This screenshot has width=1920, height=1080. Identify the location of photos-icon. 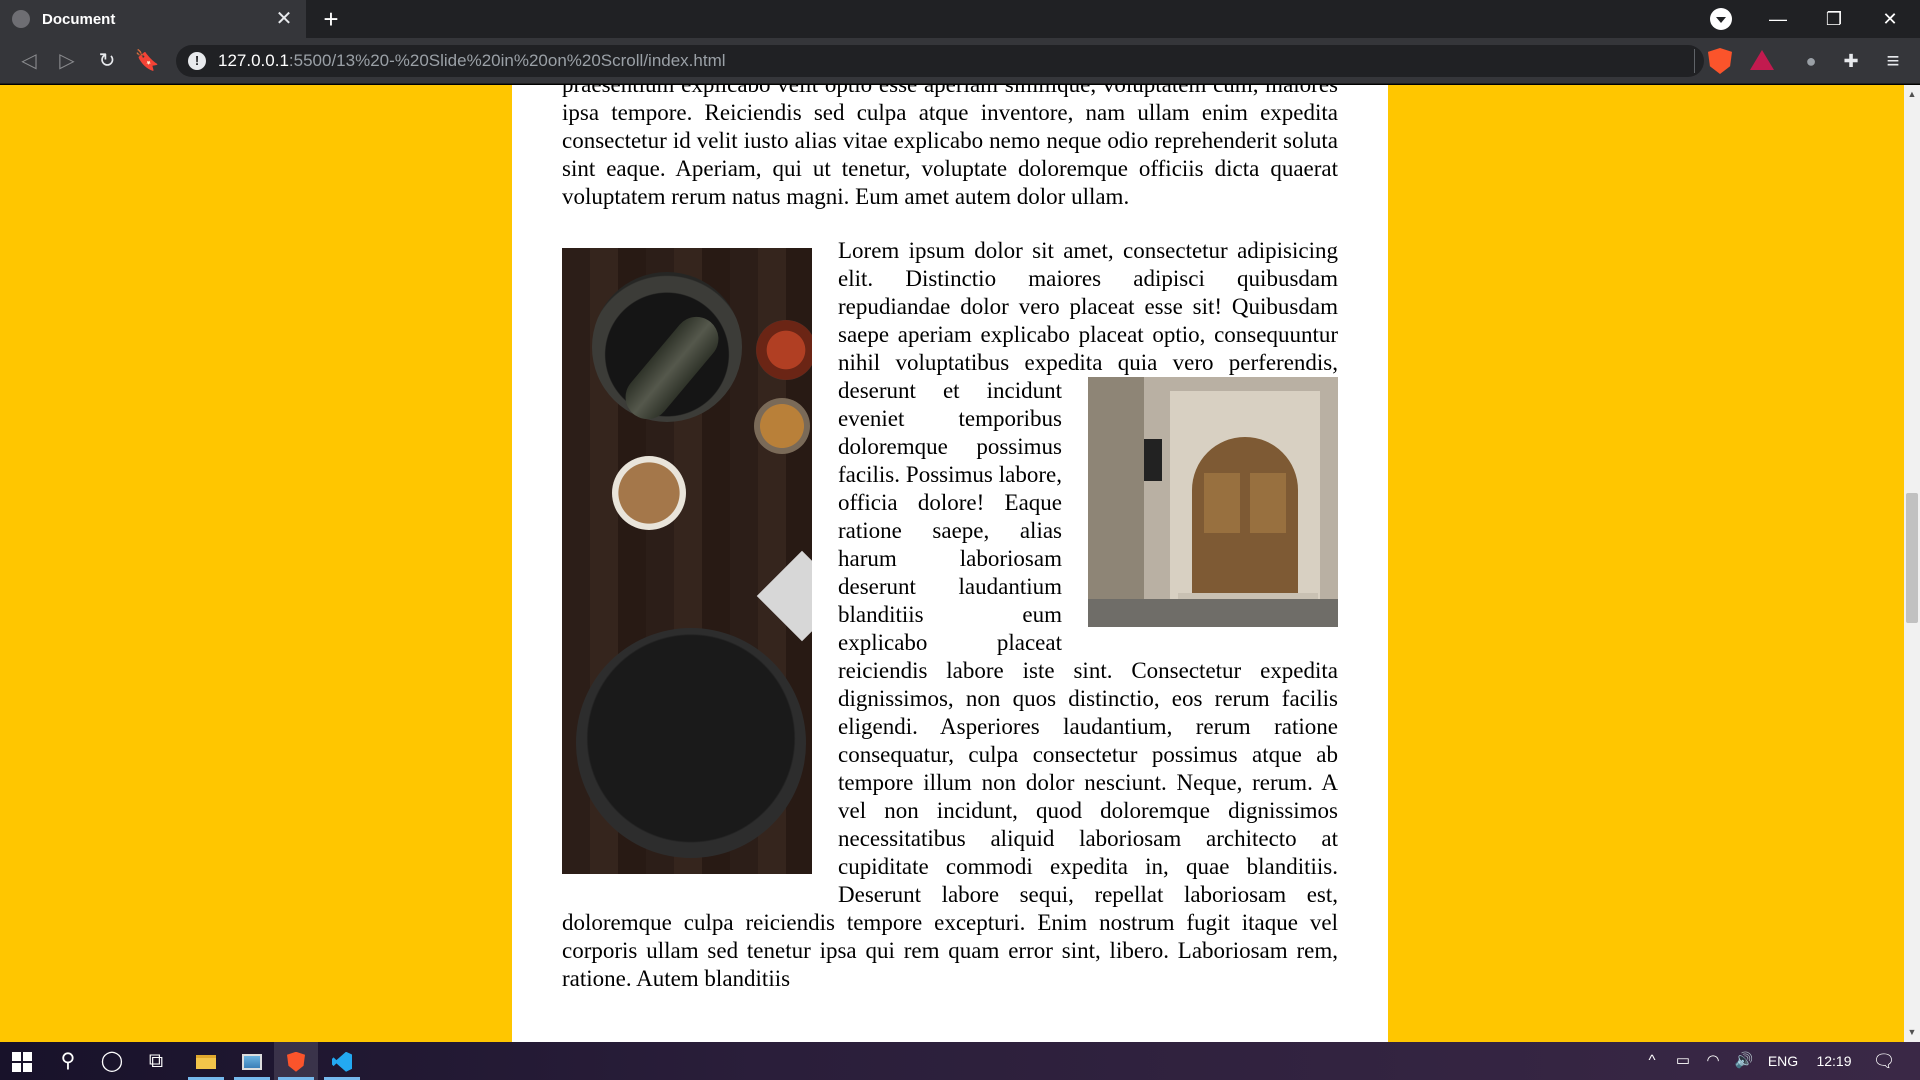
(252, 1061).